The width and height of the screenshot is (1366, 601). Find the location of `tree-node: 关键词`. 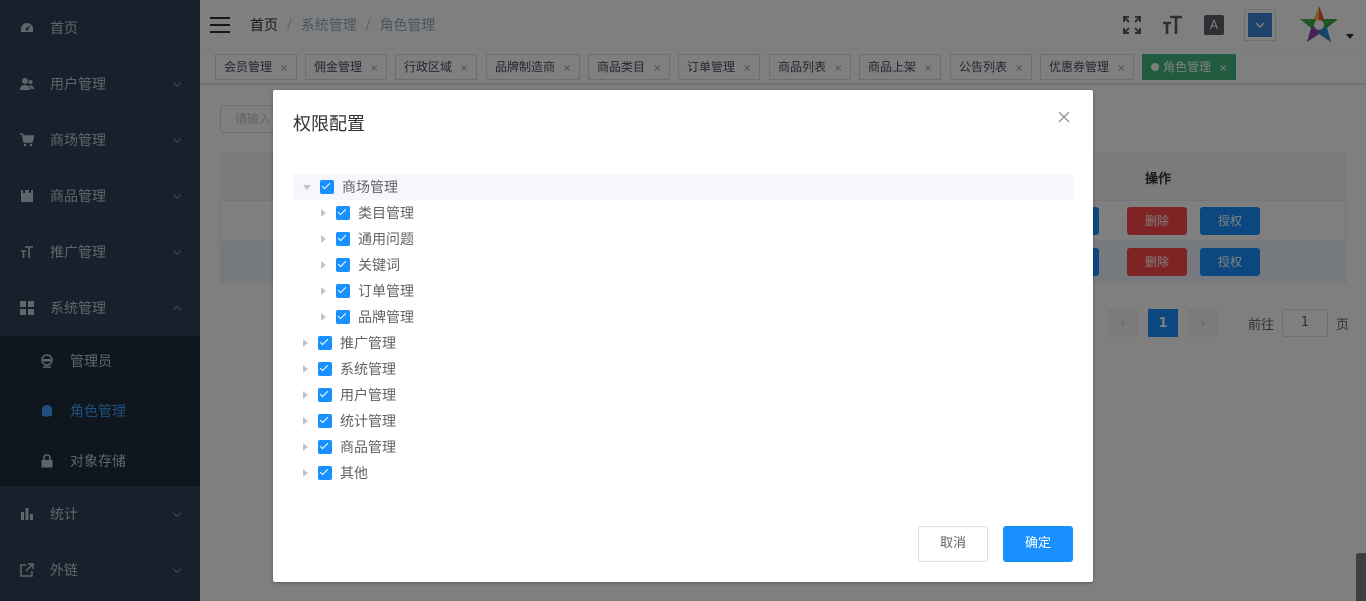

tree-node: 关键词 is located at coordinates (683, 265).